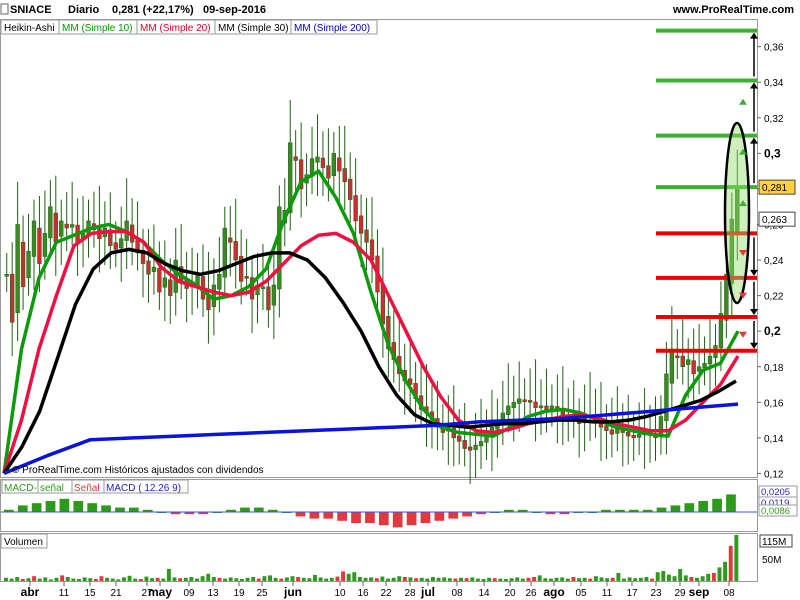 The width and height of the screenshot is (800, 600). I want to click on x-tick-label: 16, so click(363, 593).